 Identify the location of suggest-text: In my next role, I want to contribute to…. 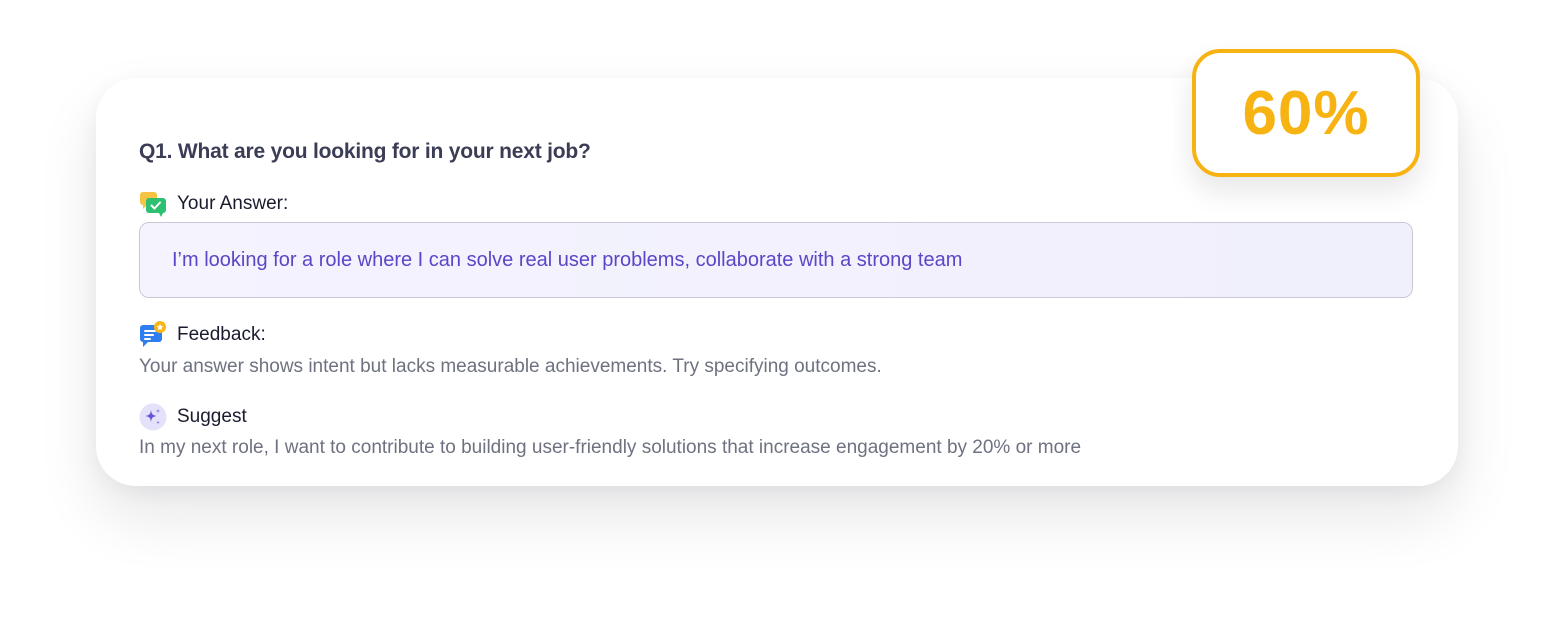
(610, 447).